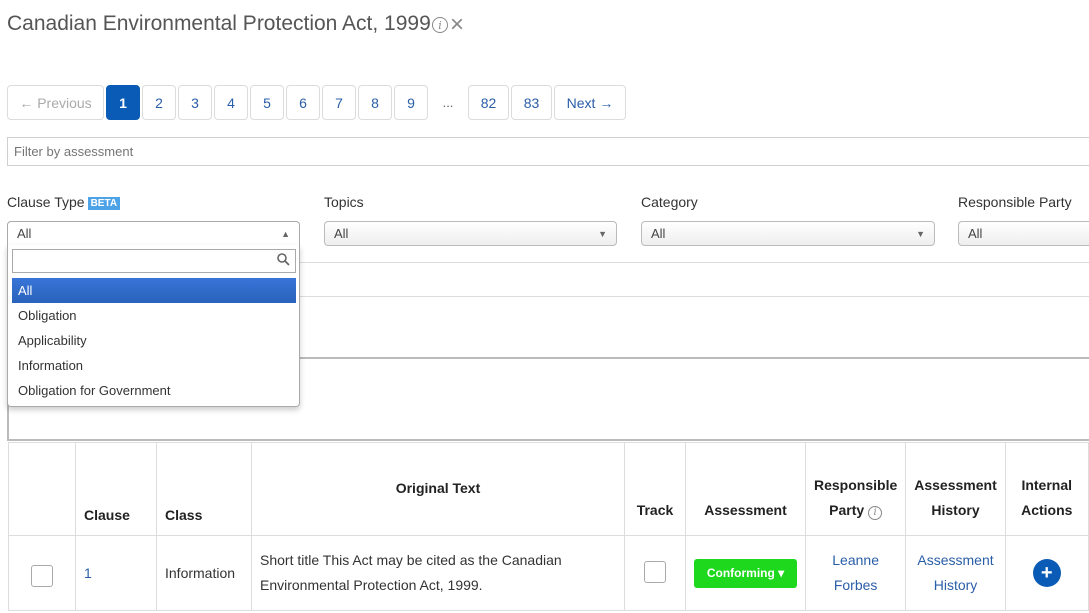 This screenshot has height=613, width=1089. Describe the element at coordinates (375, 102) in the screenshot. I see `page-button-8: 8` at that location.